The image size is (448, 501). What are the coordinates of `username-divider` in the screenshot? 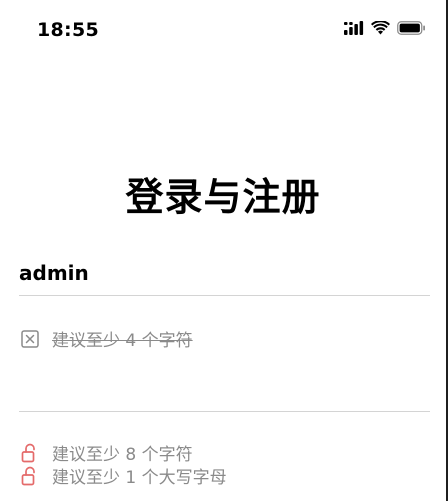 It's located at (224, 295).